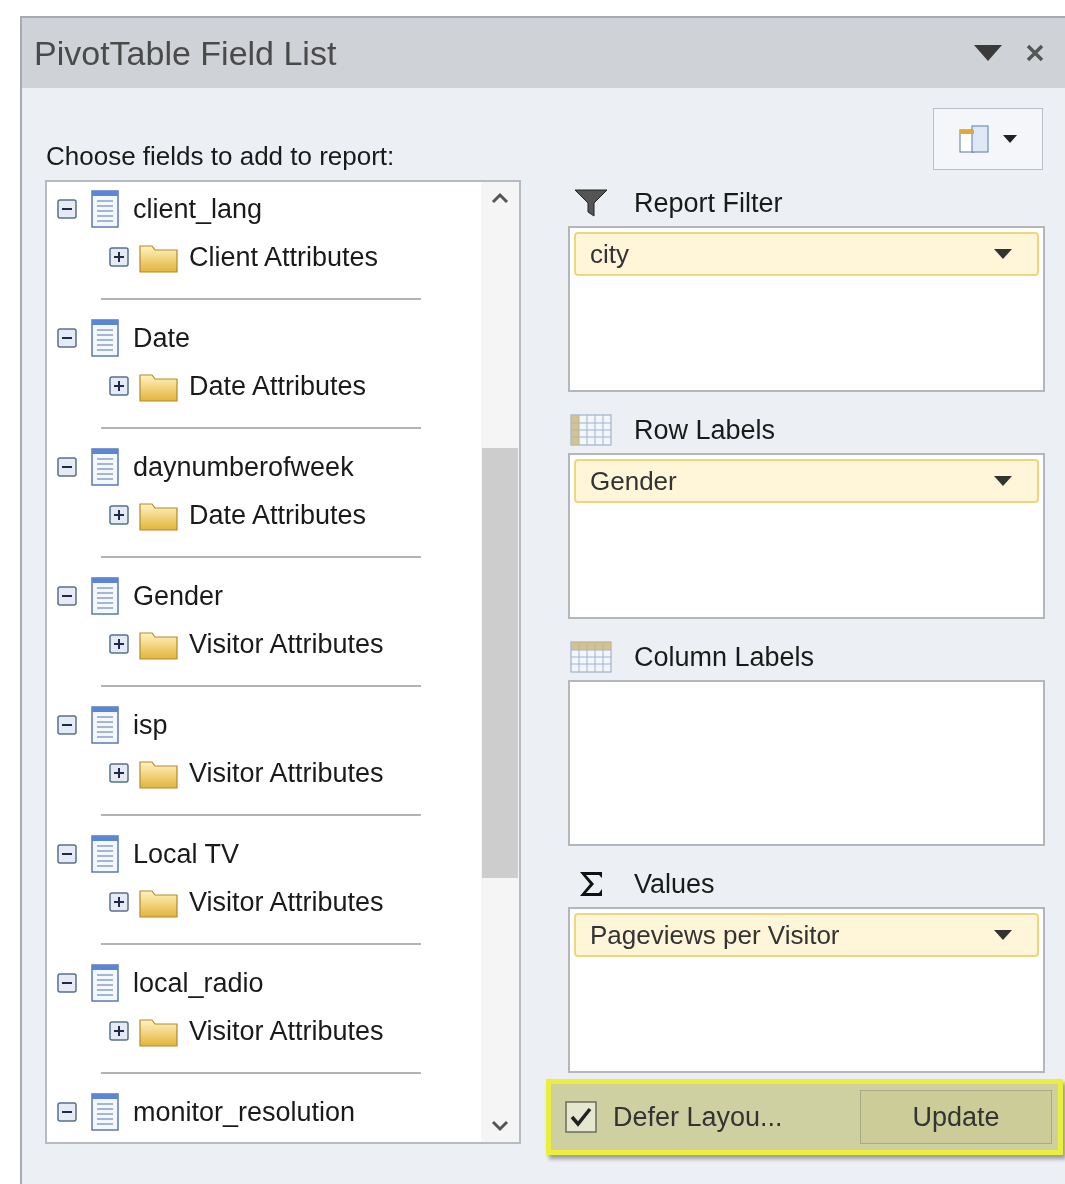 The image size is (1065, 1184). I want to click on instruction-text: Choose fields to add to report:, so click(221, 156).